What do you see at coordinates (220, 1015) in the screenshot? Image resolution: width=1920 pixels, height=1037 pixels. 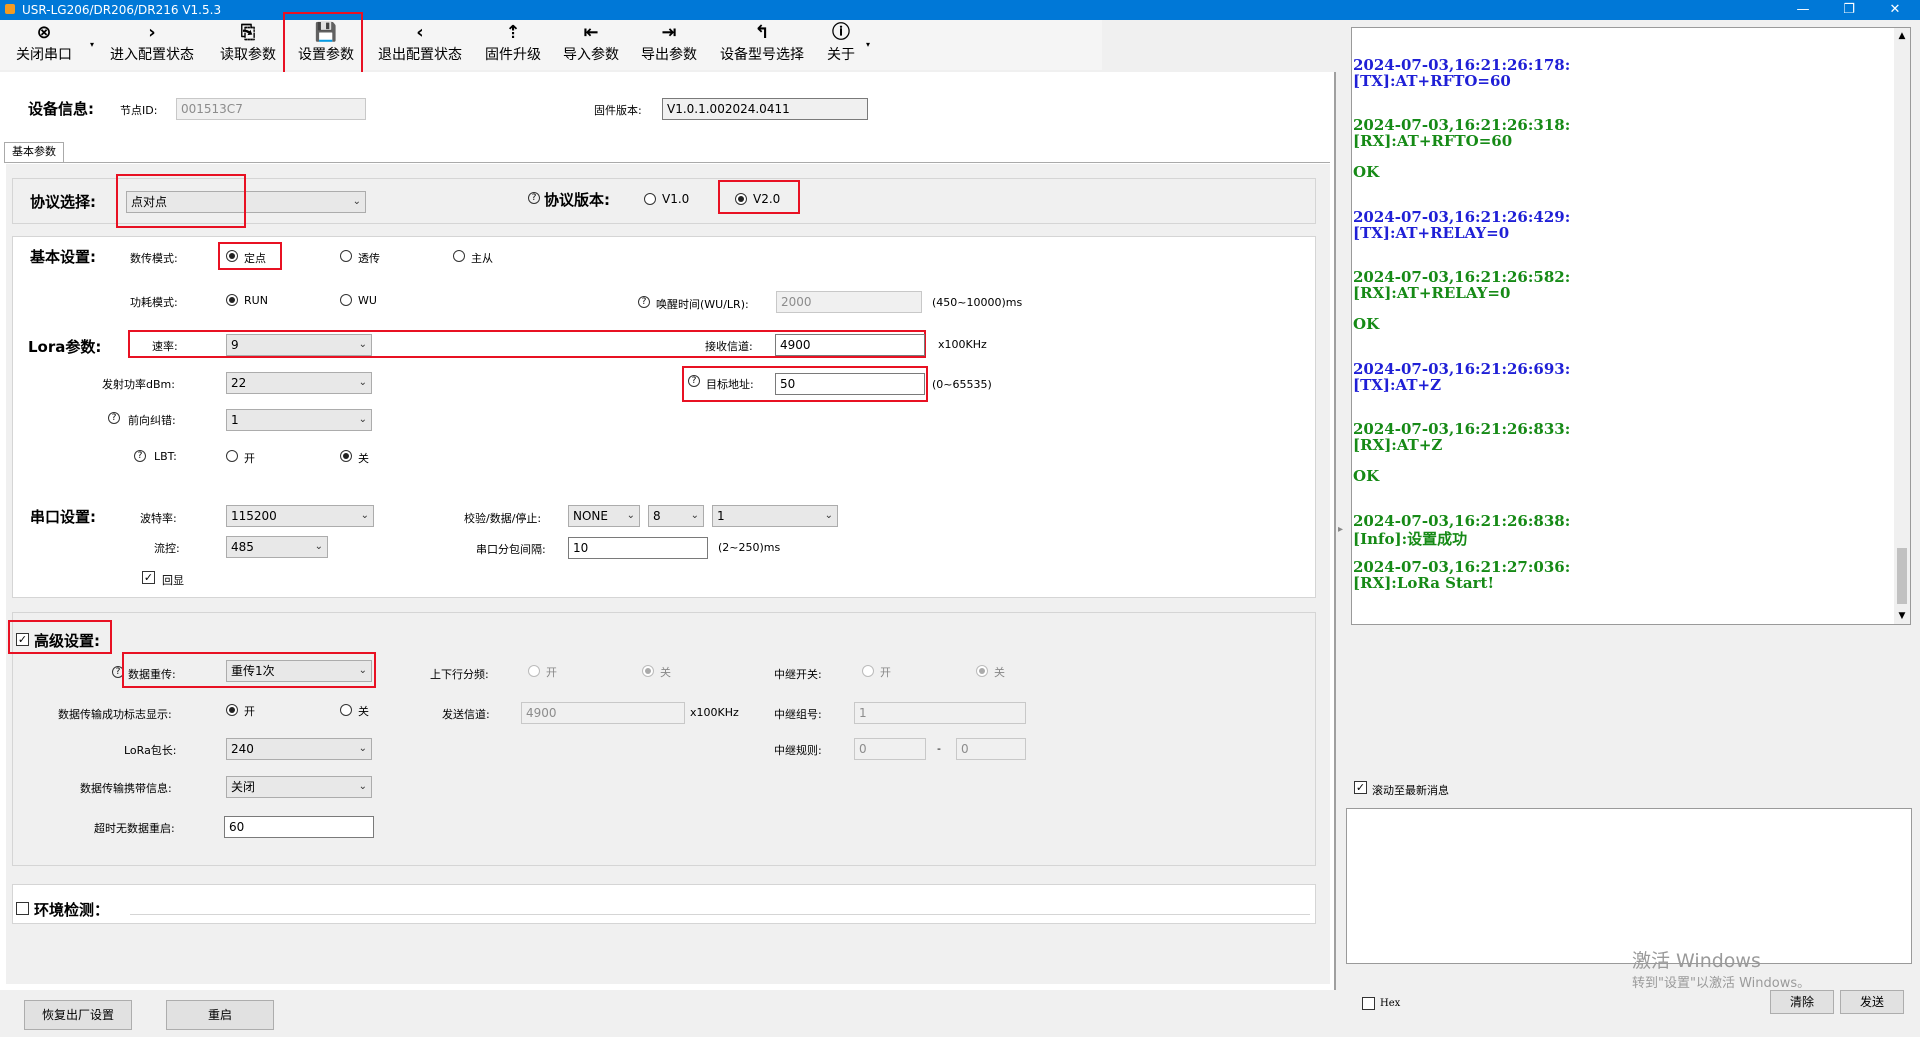 I see `restart-button: 重启` at bounding box center [220, 1015].